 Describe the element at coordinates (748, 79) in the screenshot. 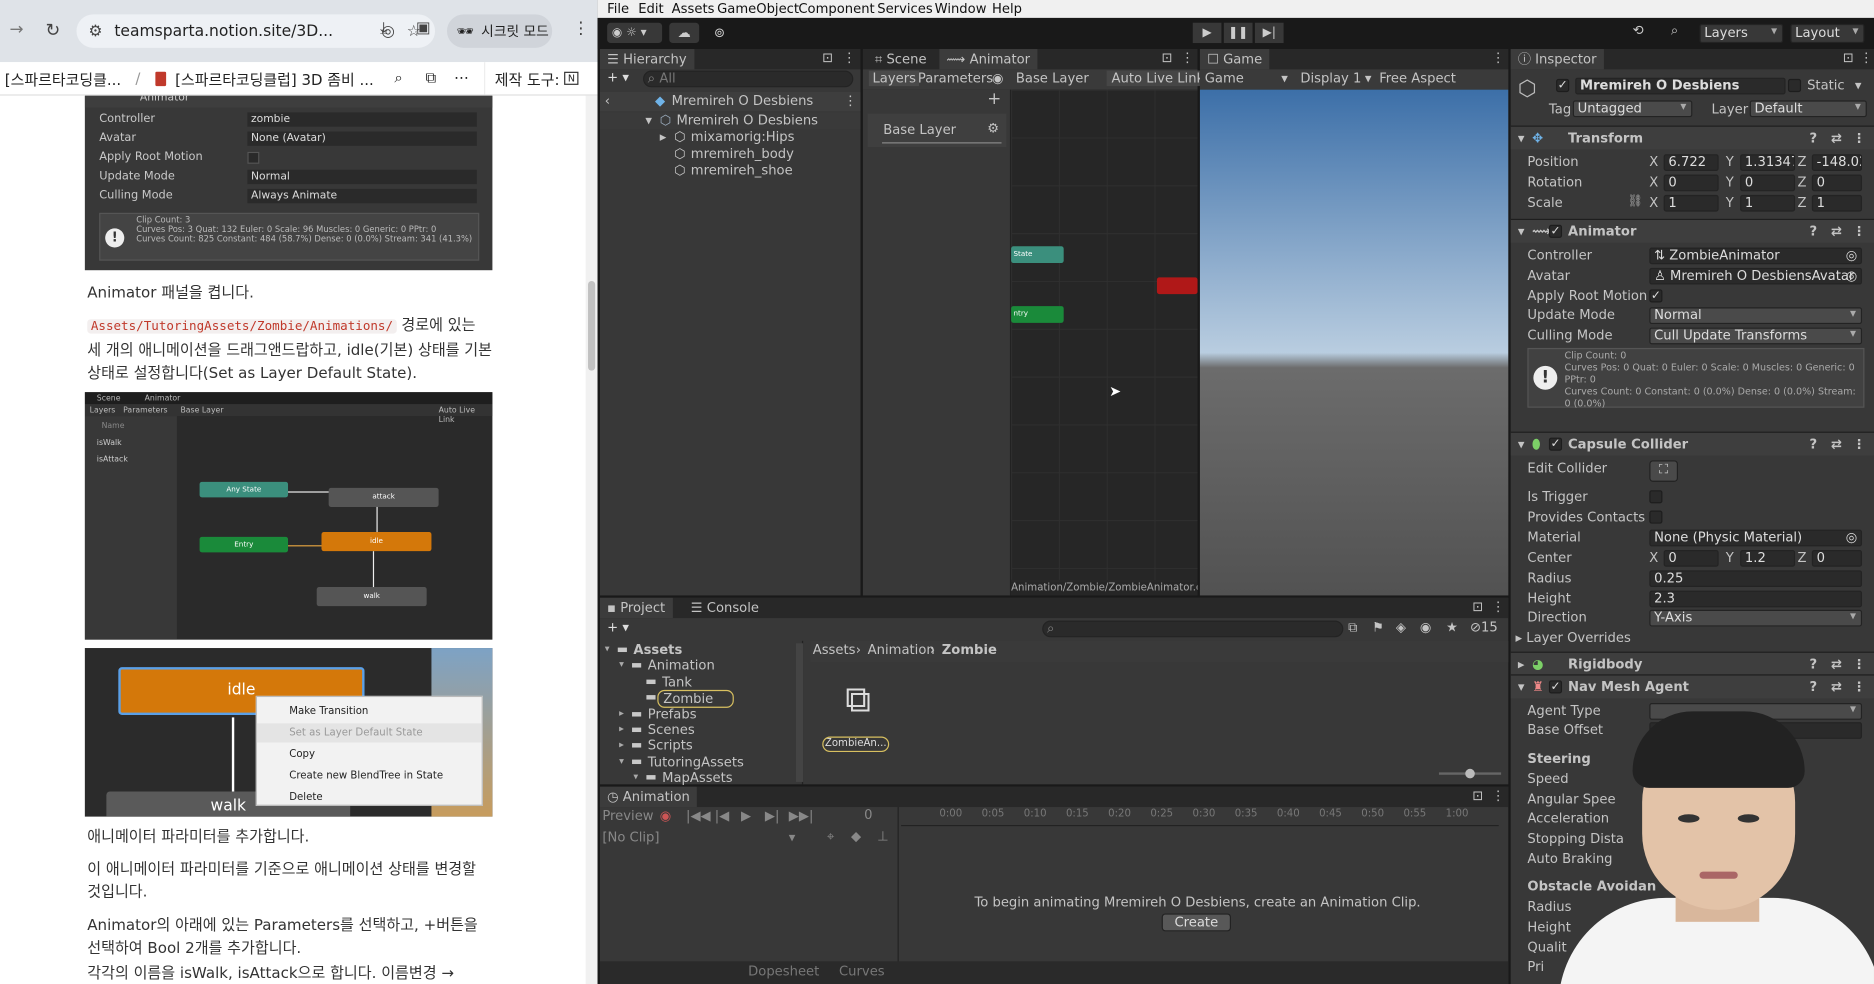

I see `hierarchy-search: ⌕ All` at that location.